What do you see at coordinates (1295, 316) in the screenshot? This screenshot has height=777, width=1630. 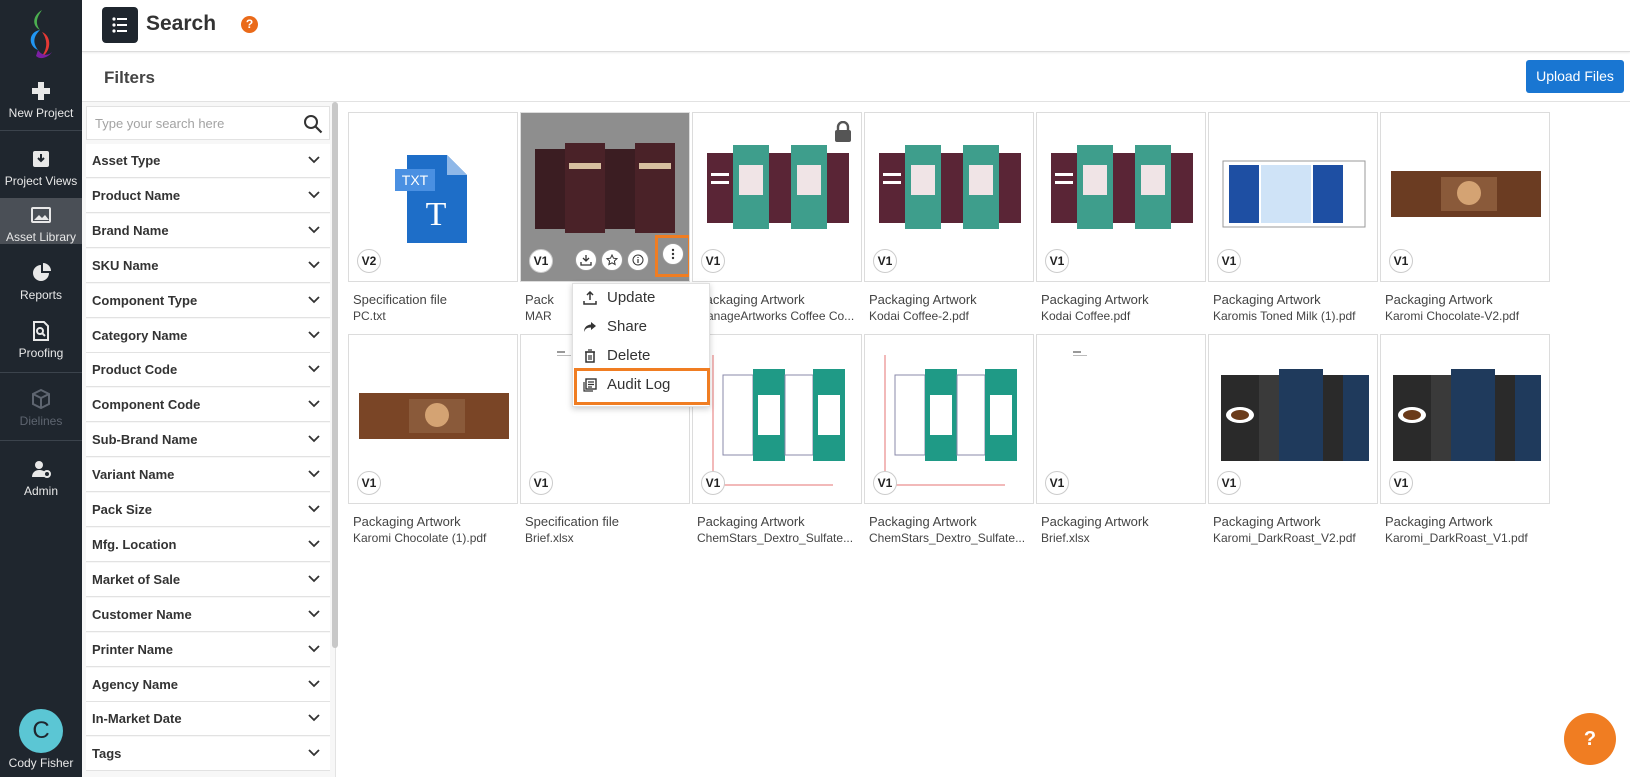 I see `asset-file-name: Karomis Toned Milk (1).pdf` at bounding box center [1295, 316].